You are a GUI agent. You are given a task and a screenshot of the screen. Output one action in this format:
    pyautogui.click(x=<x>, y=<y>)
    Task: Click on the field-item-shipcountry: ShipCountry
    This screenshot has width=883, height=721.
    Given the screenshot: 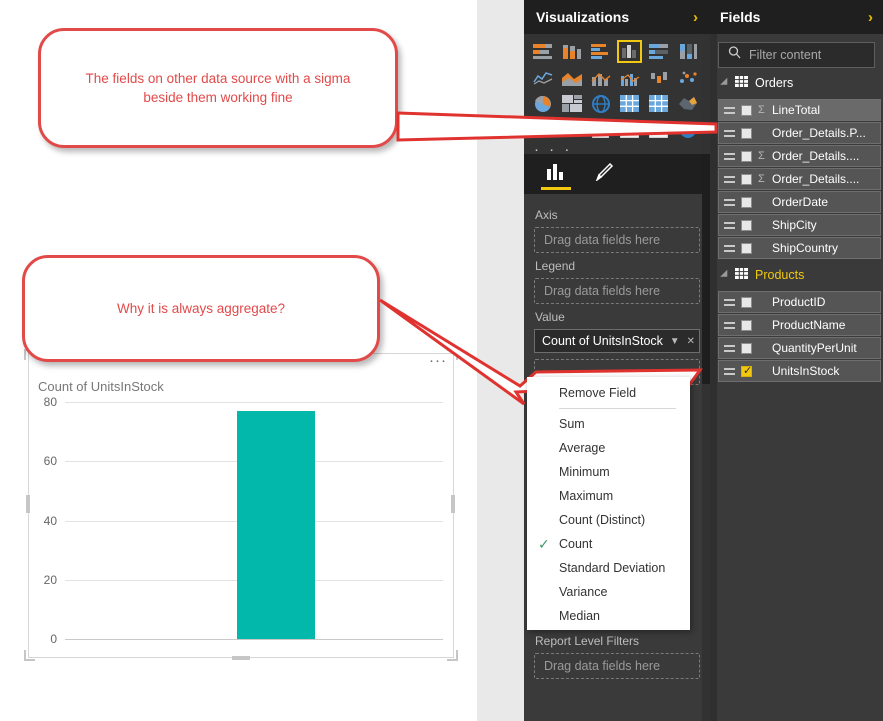 What is the action you would take?
    pyautogui.click(x=799, y=248)
    